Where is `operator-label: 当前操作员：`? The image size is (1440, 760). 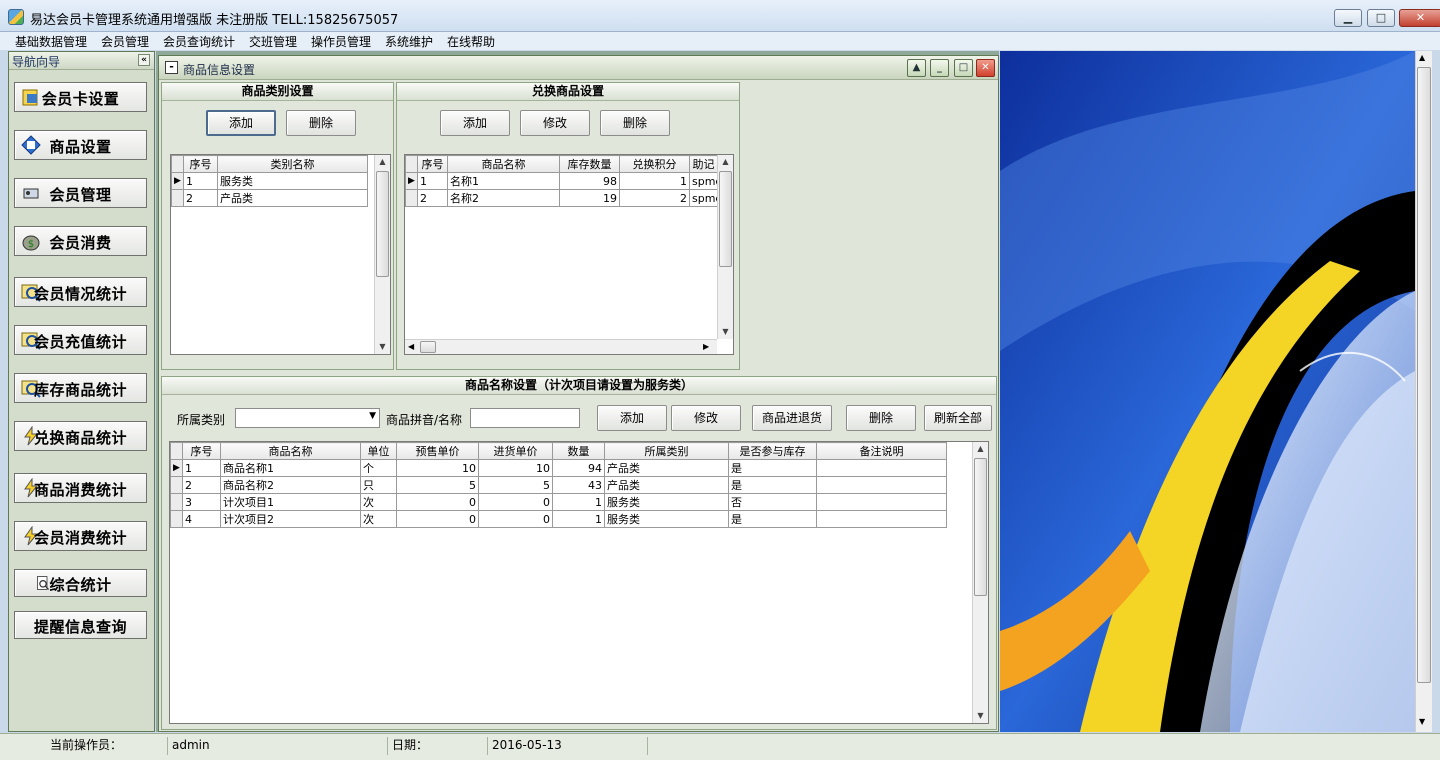 operator-label: 当前操作员： is located at coordinates (84, 746).